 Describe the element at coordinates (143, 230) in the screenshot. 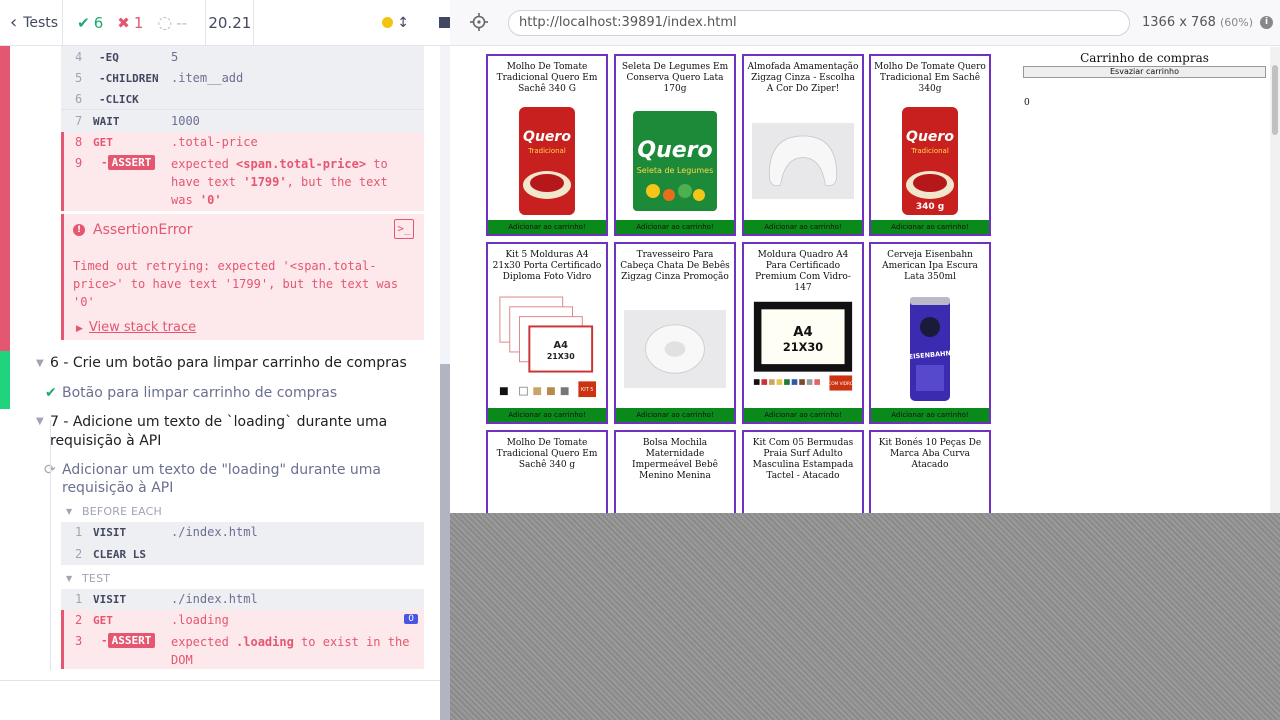

I see `error-title: AssertionError` at that location.